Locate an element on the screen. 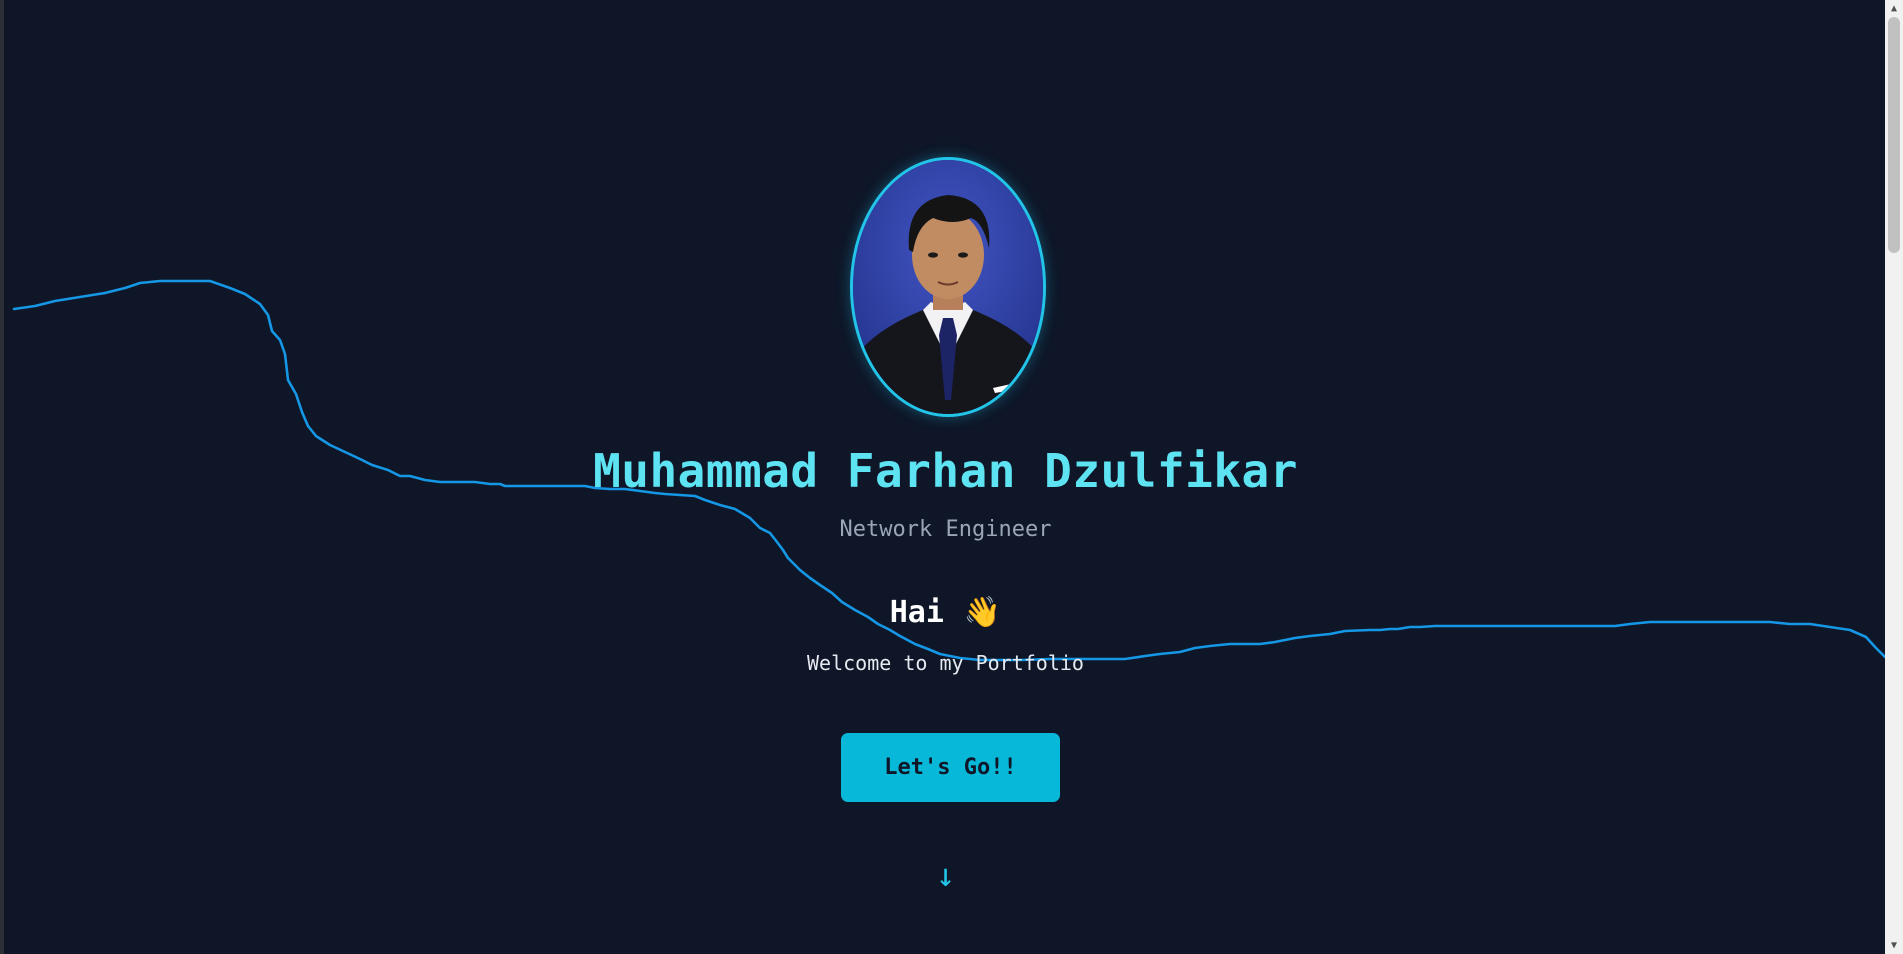 The height and width of the screenshot is (954, 1903). profile-name: Muhammad Farhan Dzulfikar is located at coordinates (945, 471).